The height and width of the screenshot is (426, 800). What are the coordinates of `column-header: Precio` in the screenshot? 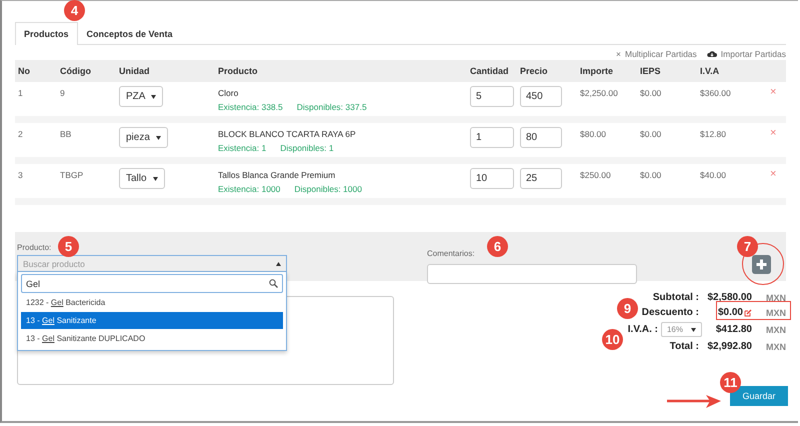 It's located at (534, 71).